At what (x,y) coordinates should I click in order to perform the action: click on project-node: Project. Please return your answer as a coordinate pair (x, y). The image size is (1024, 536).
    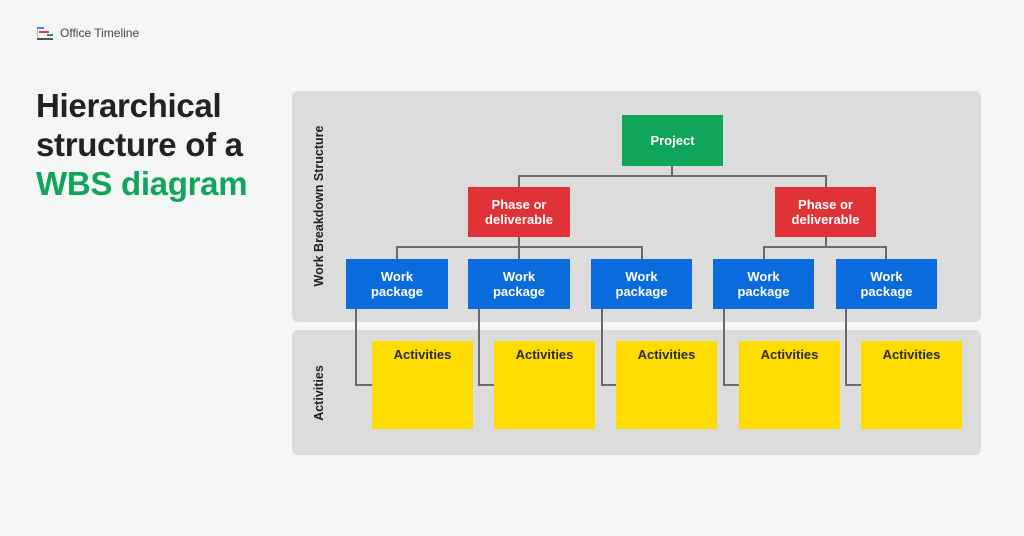
    Looking at the image, I should click on (672, 140).